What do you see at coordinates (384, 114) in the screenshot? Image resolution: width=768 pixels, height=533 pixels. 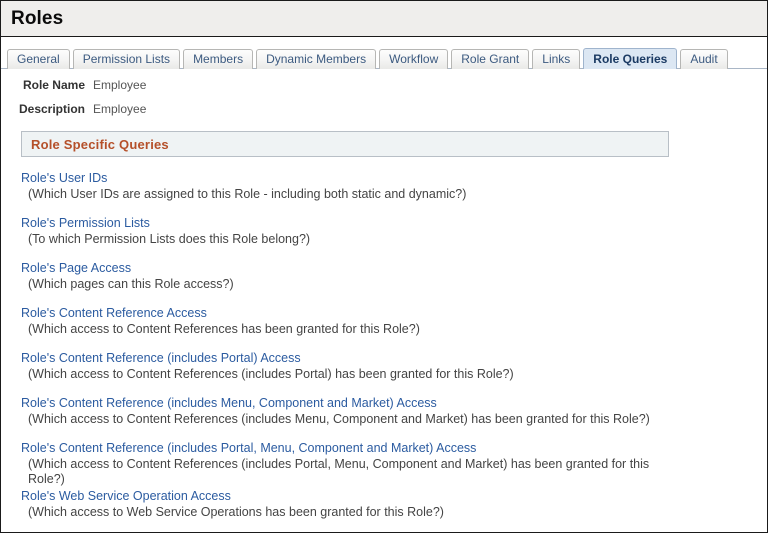 I see `field-row: Description Employee` at bounding box center [384, 114].